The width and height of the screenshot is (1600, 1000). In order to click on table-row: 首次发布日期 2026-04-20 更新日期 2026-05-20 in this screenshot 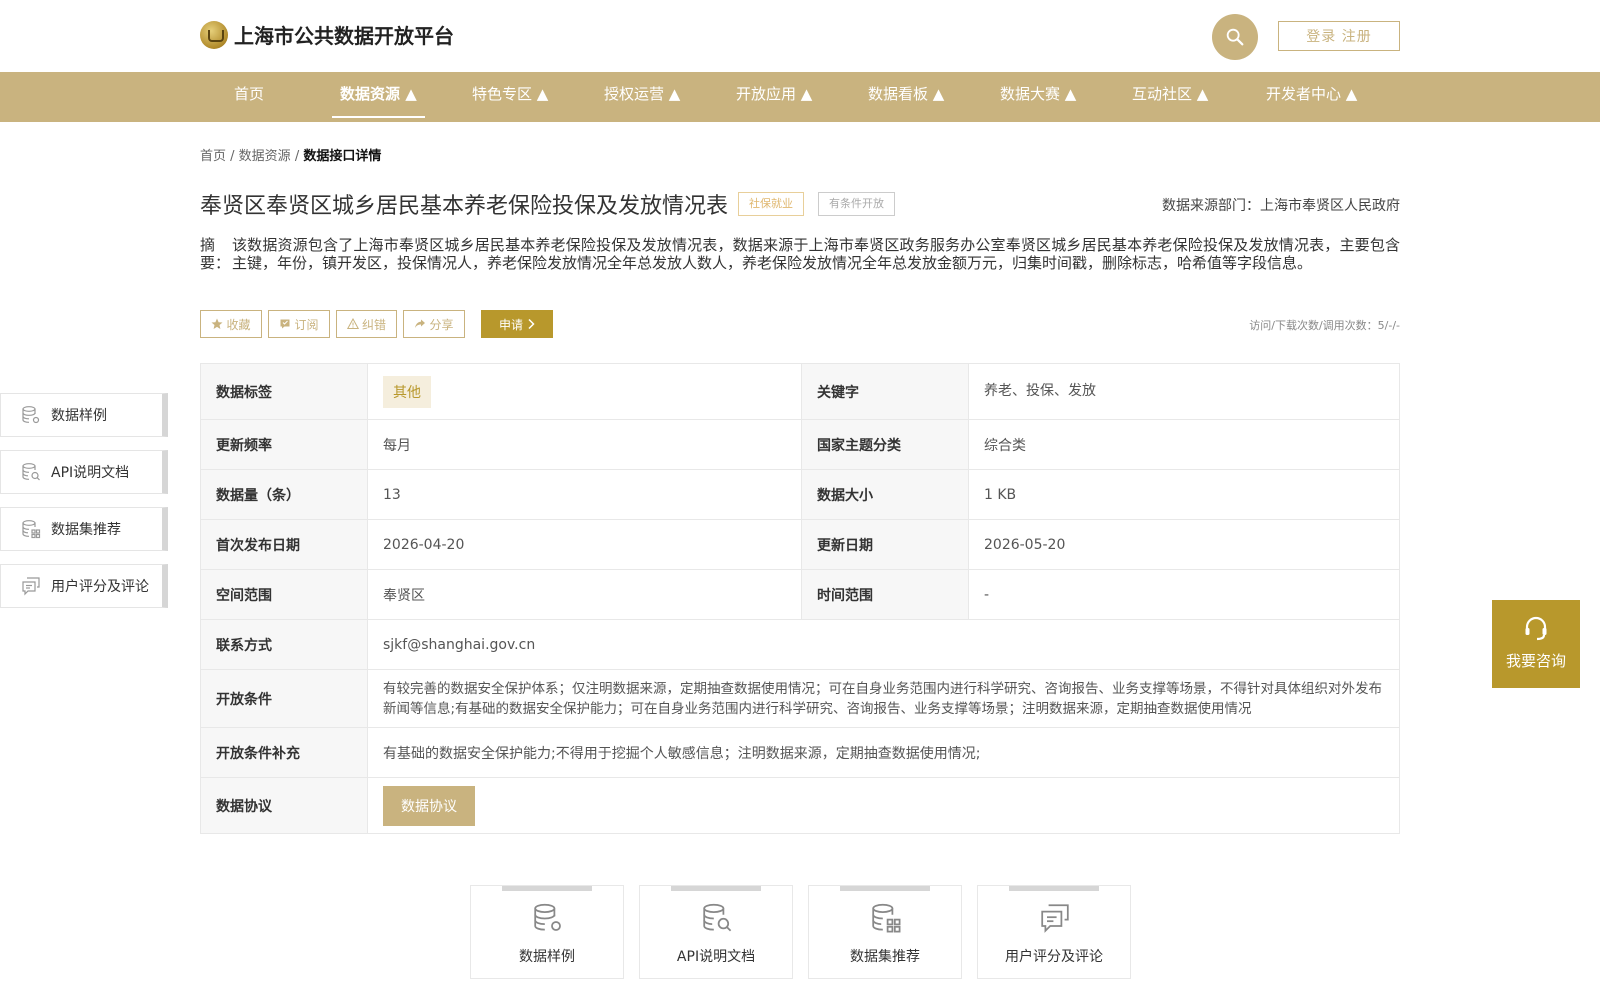, I will do `click(800, 544)`.